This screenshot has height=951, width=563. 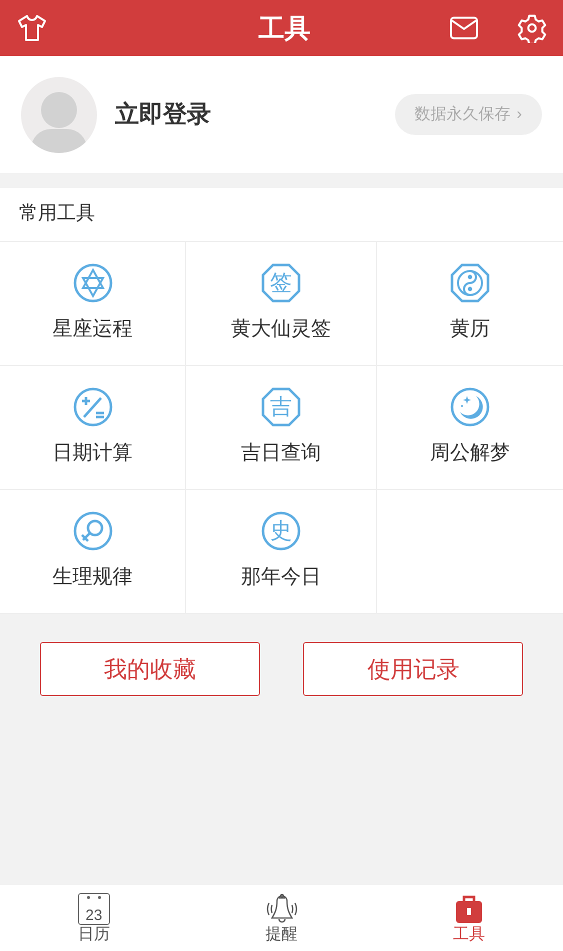 What do you see at coordinates (532, 28) in the screenshot?
I see `settings-icon` at bounding box center [532, 28].